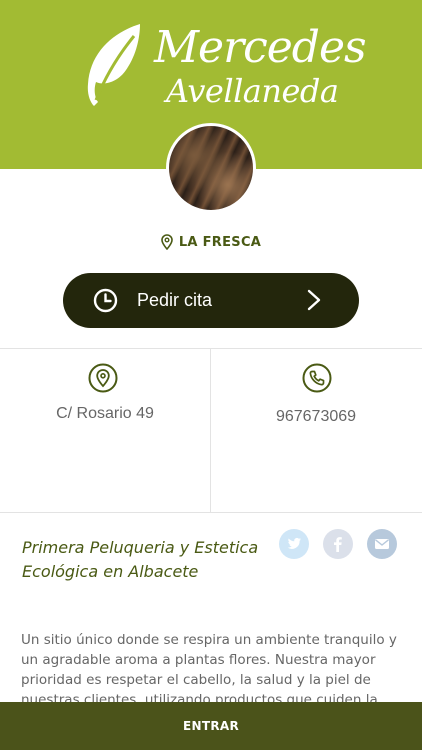 The image size is (422, 750). I want to click on footer-bar: ENTRAR, so click(211, 726).